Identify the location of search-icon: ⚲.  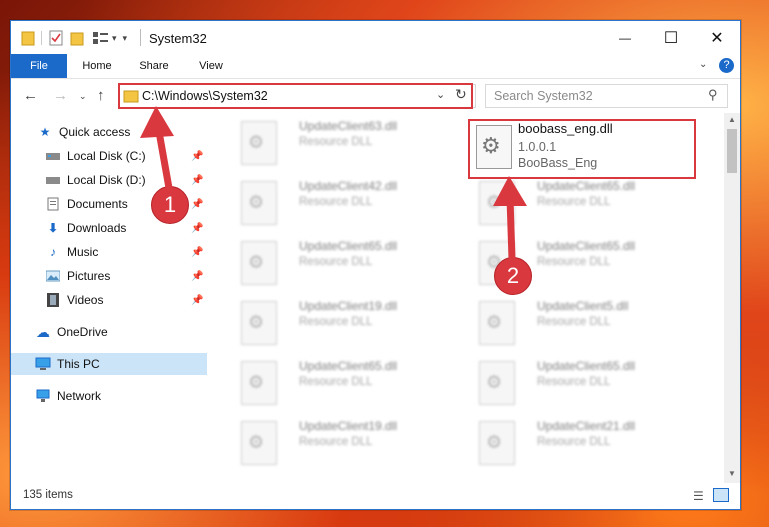
(713, 95).